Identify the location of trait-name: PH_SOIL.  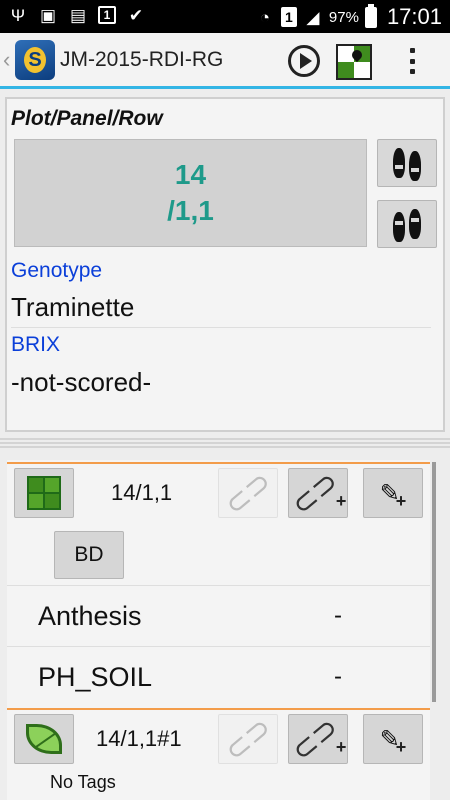
(95, 677).